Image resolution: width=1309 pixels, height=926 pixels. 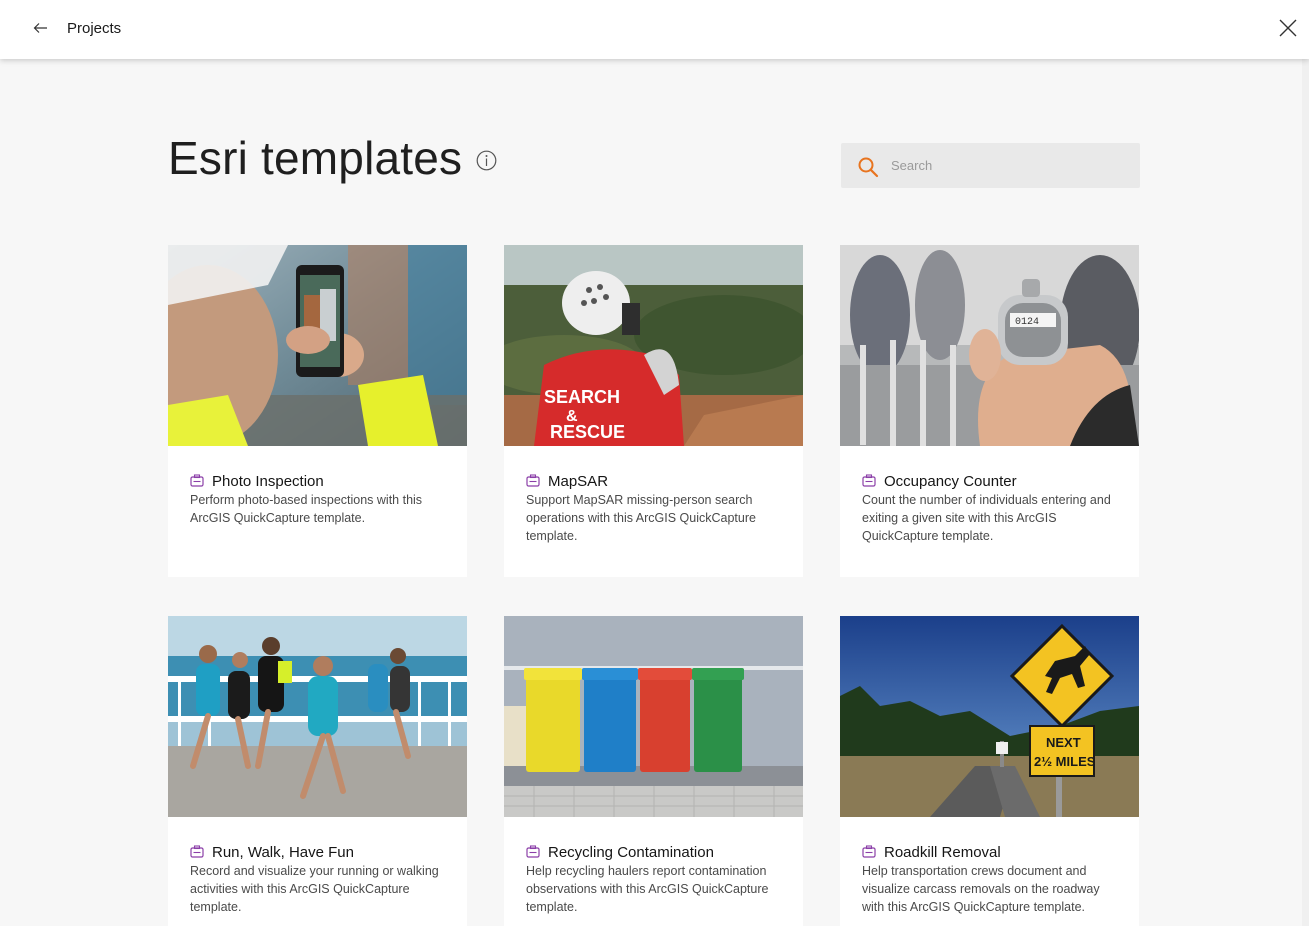 I want to click on topbar-title: Projects, so click(x=94, y=28).